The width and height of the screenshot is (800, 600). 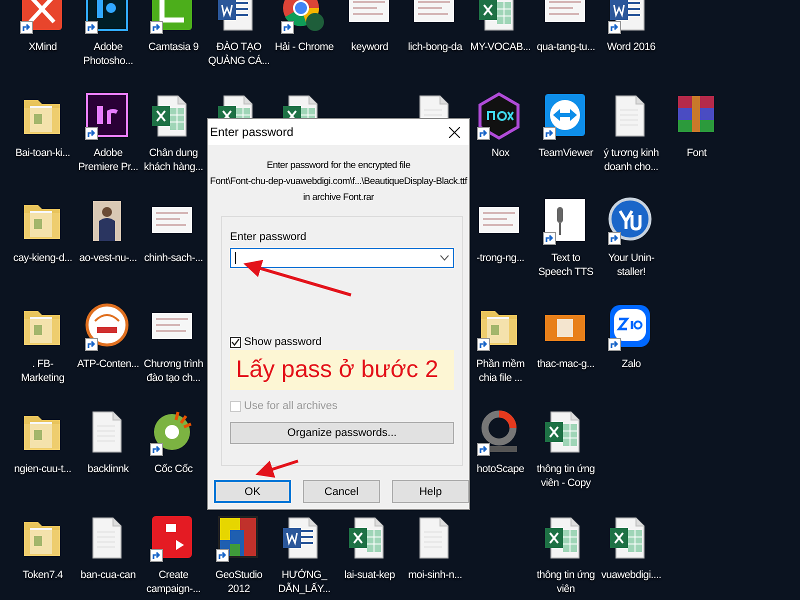 What do you see at coordinates (631, 363) in the screenshot?
I see `desktop-icon-label: Zalo` at bounding box center [631, 363].